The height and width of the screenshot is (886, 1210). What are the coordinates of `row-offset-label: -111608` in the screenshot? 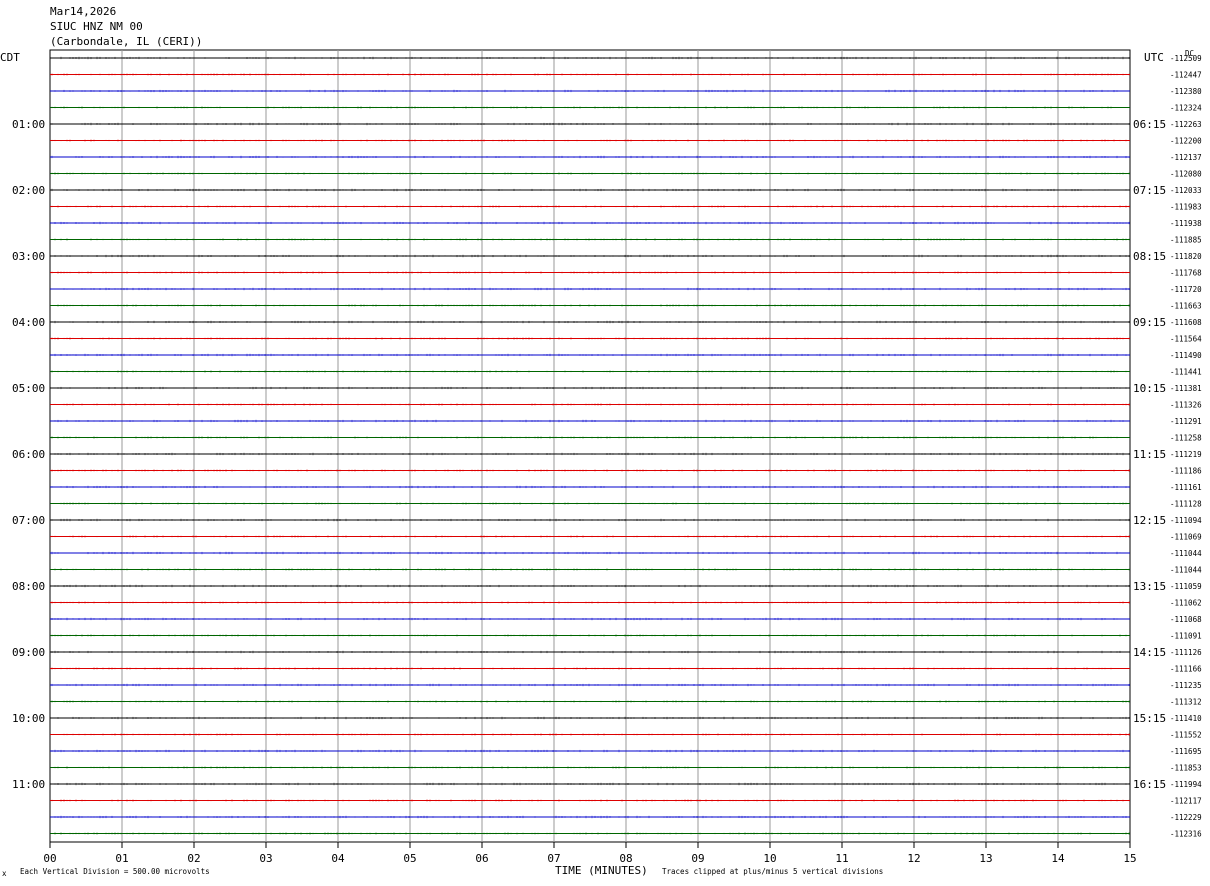 It's located at (1186, 322).